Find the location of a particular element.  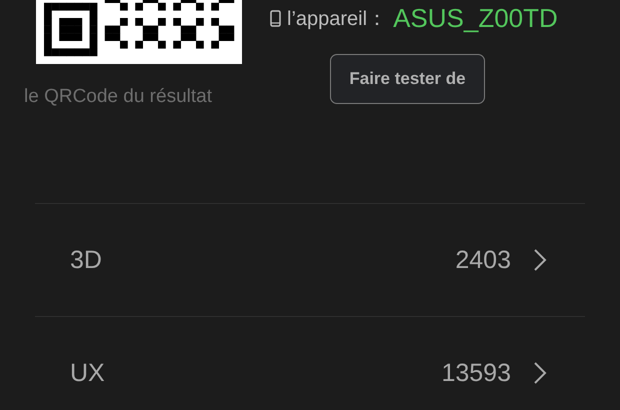

score-label: UX is located at coordinates (88, 373).